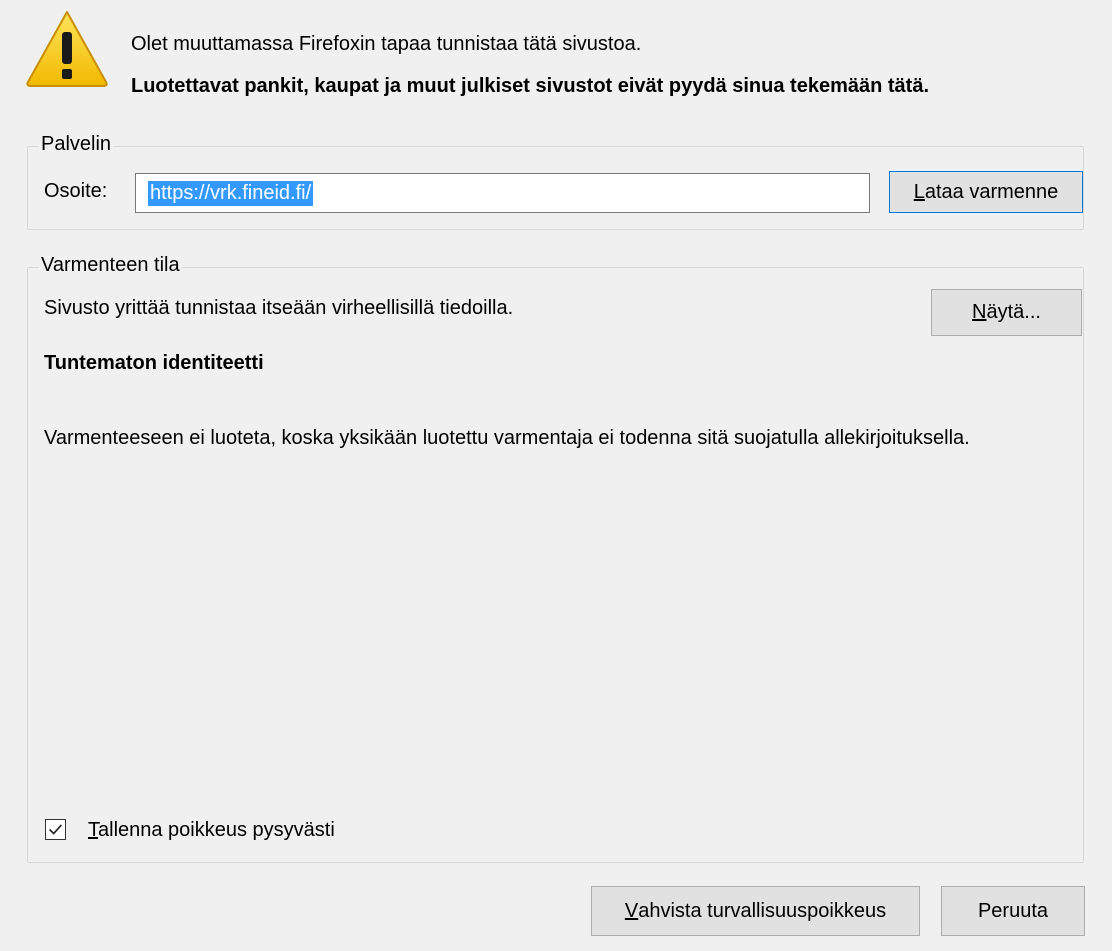 Image resolution: width=1112 pixels, height=951 pixels. Describe the element at coordinates (631, 910) in the screenshot. I see `confirm-exception-accel: V` at that location.